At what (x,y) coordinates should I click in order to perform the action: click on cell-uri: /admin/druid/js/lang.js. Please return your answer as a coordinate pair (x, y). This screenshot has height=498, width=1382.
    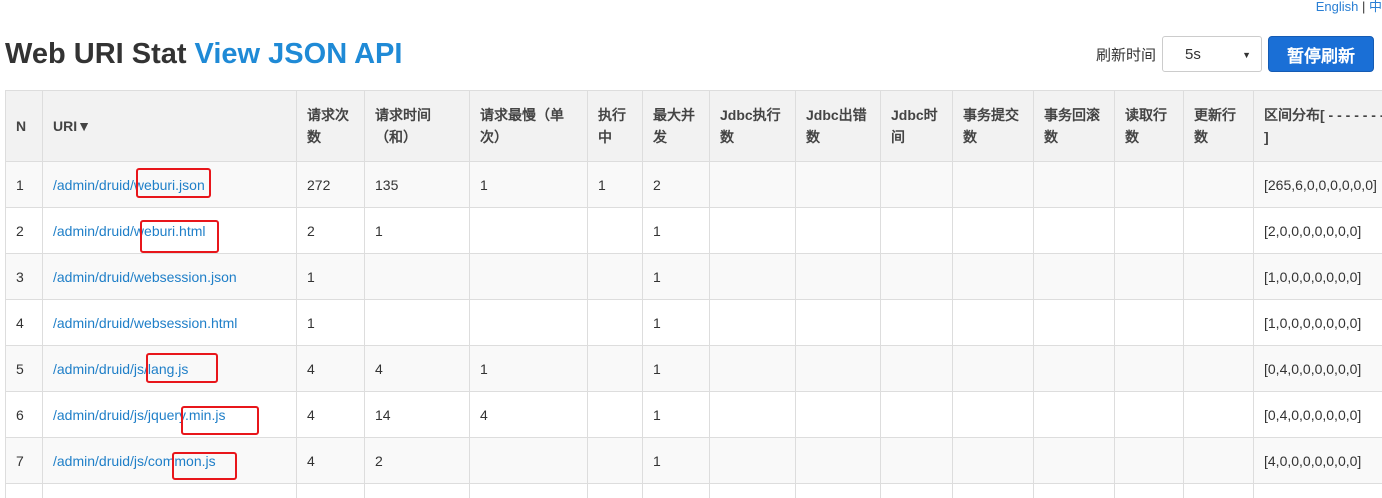
    Looking at the image, I should click on (169, 368).